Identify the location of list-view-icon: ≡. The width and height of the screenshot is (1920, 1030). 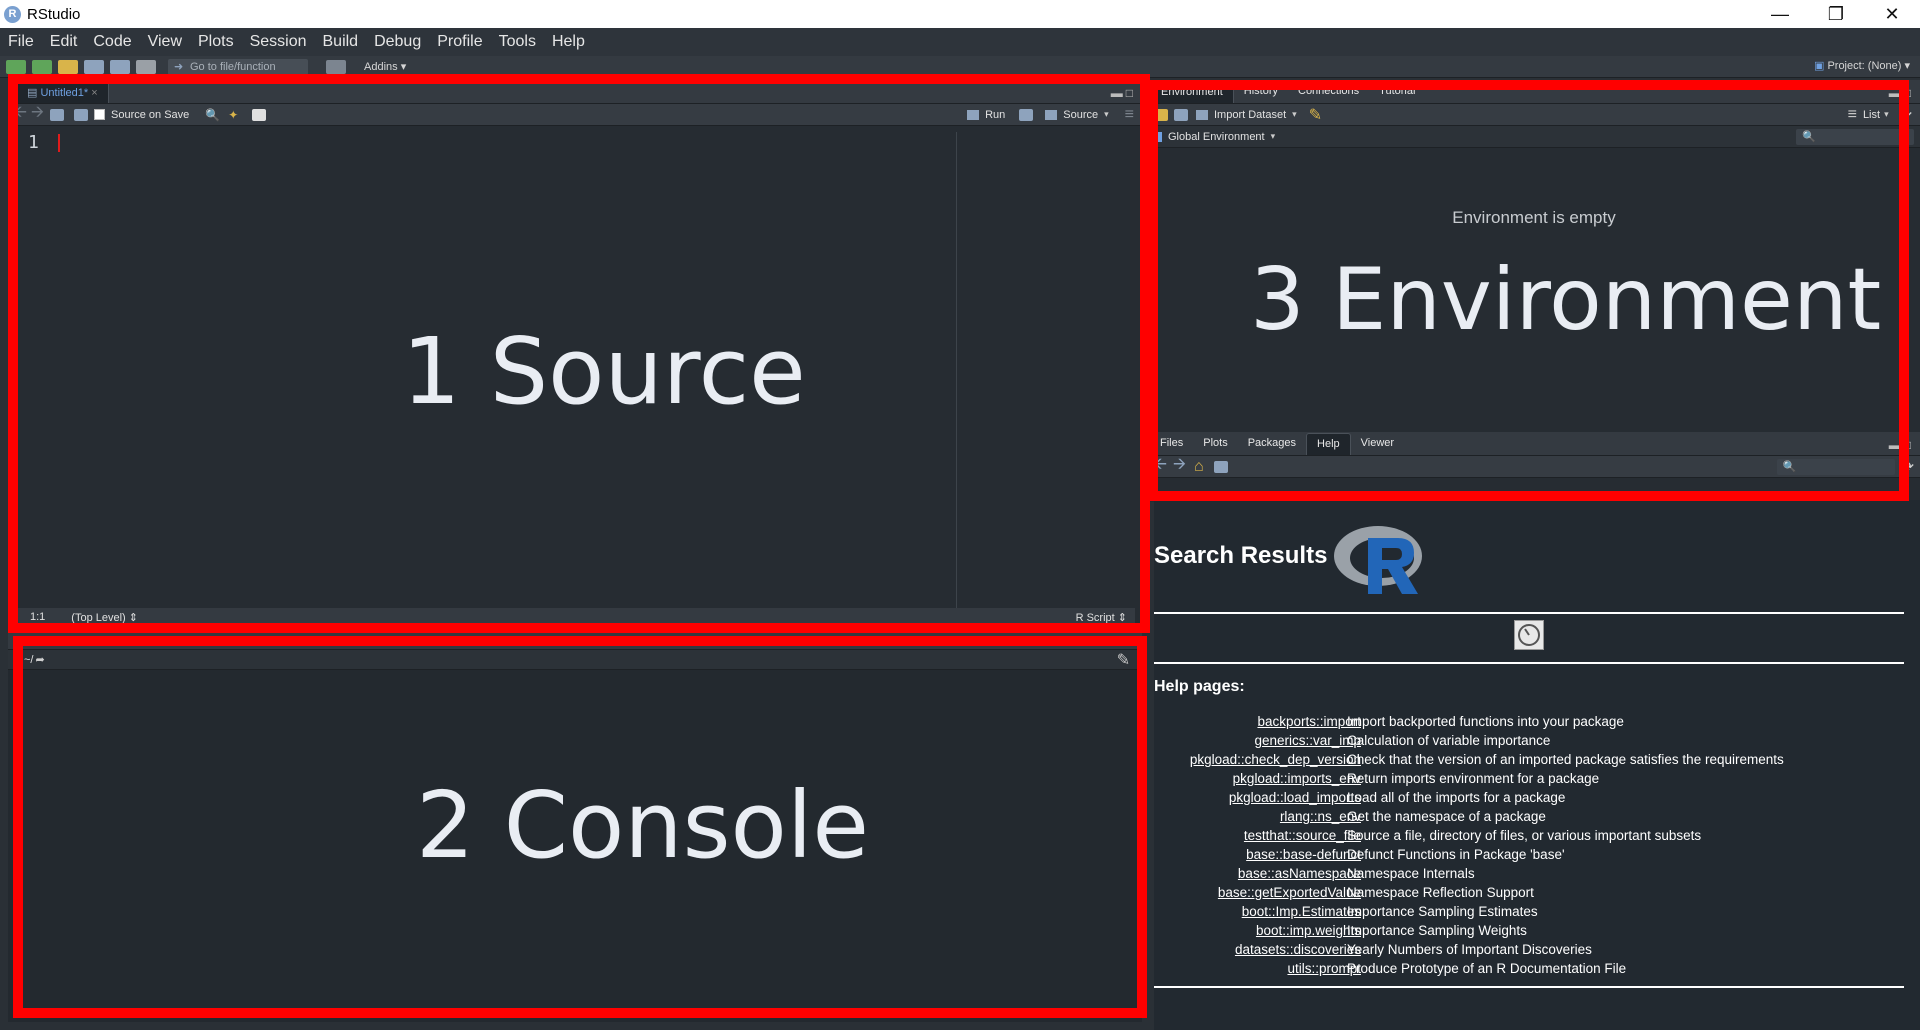
(1852, 114).